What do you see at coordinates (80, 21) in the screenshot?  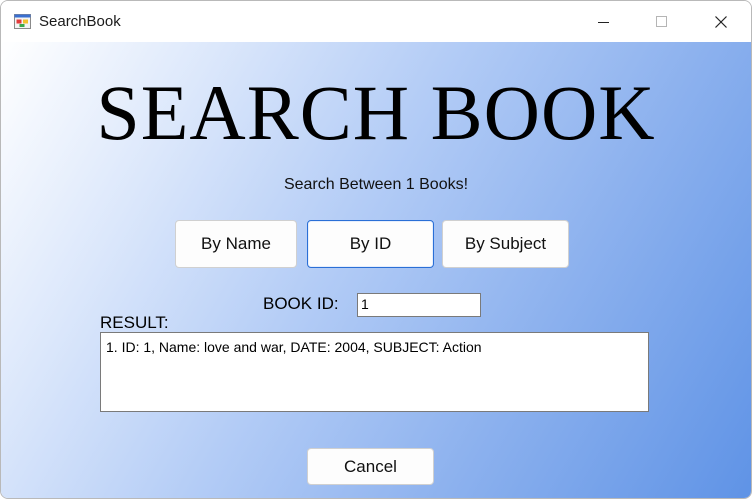 I see `window-title: SearchBook` at bounding box center [80, 21].